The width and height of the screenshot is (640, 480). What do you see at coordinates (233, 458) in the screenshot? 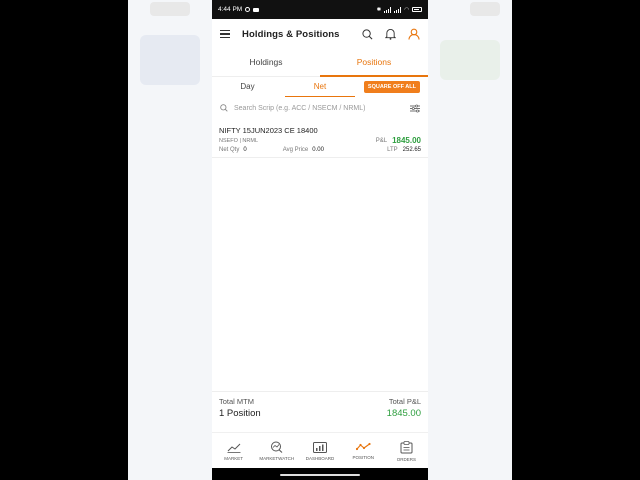
I see `nav-label: MARKET` at bounding box center [233, 458].